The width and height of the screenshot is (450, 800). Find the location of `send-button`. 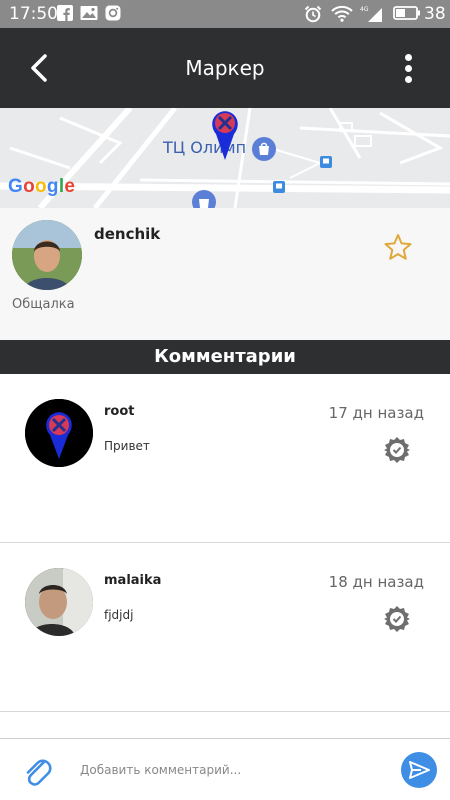

send-button is located at coordinates (419, 770).